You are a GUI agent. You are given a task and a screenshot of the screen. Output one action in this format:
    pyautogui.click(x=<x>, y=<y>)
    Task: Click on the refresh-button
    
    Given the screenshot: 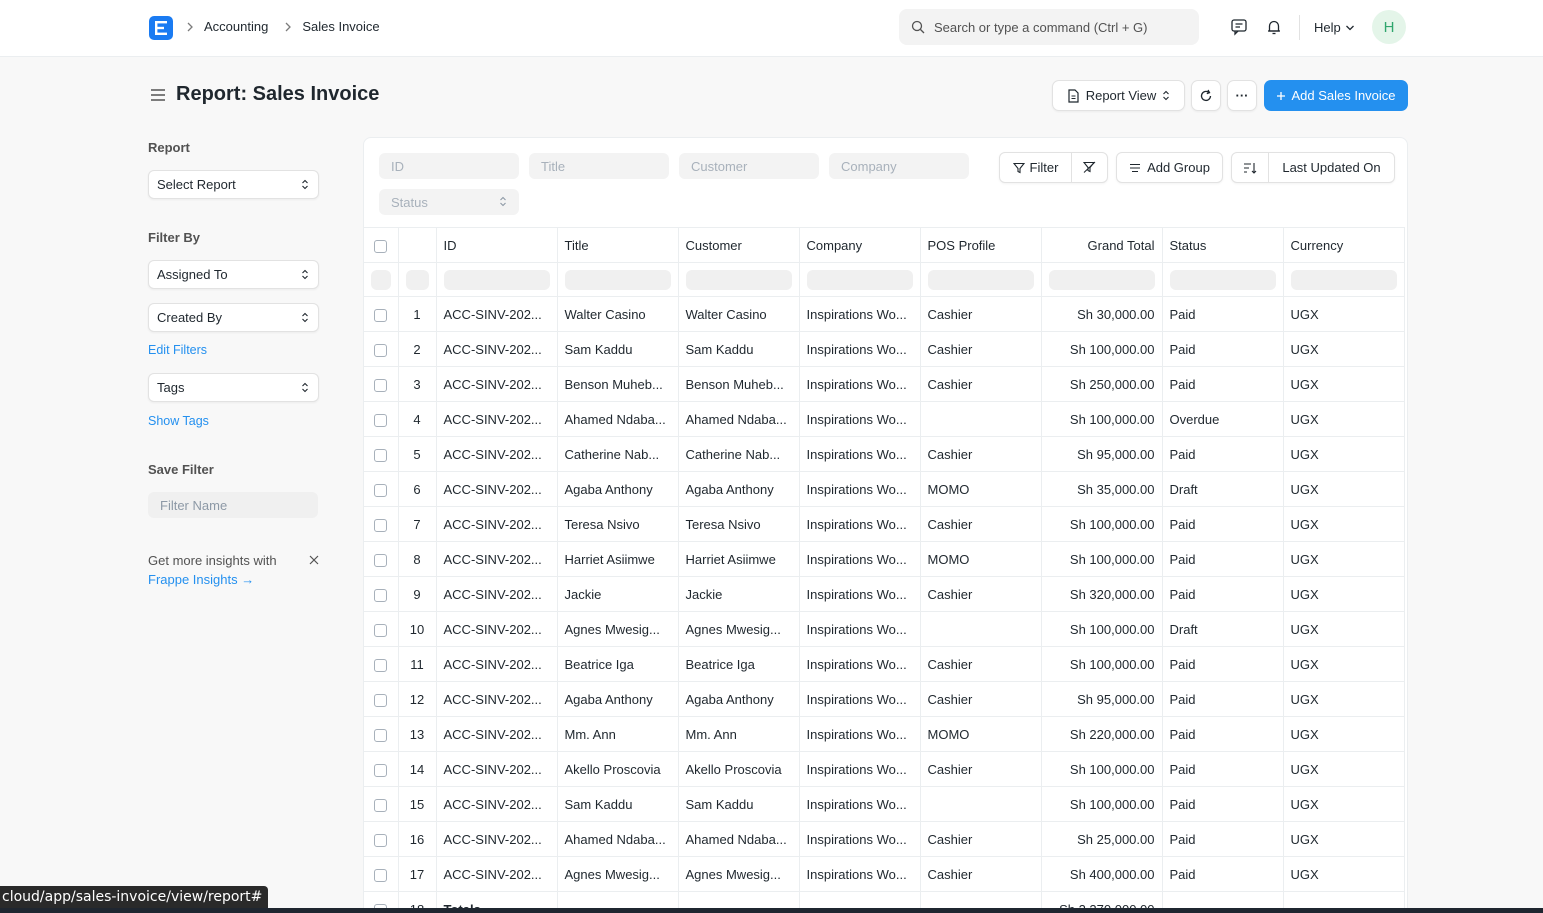 What is the action you would take?
    pyautogui.click(x=1206, y=95)
    